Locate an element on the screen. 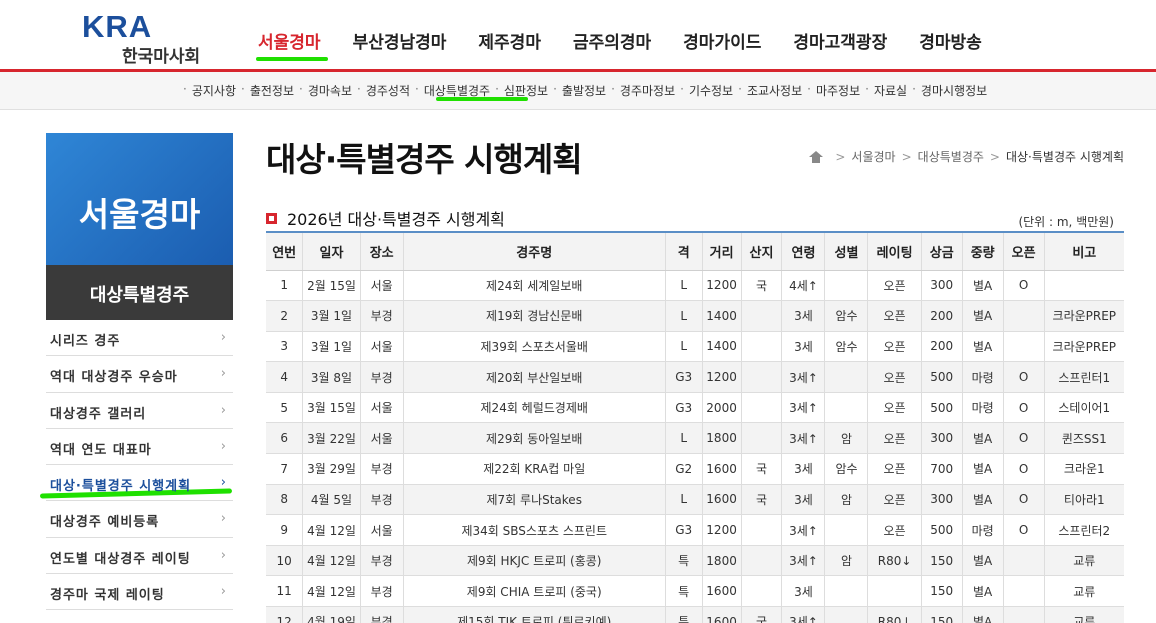 This screenshot has width=1156, height=623. table-cell: 1800 is located at coordinates (721, 438).